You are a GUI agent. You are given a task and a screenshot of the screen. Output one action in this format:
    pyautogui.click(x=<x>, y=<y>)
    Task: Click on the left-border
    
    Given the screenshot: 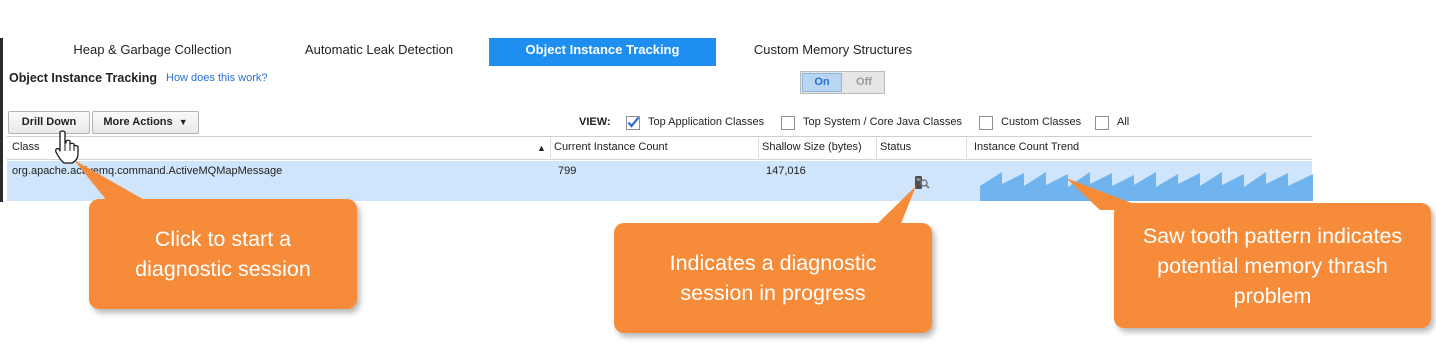 What is the action you would take?
    pyautogui.click(x=1, y=120)
    